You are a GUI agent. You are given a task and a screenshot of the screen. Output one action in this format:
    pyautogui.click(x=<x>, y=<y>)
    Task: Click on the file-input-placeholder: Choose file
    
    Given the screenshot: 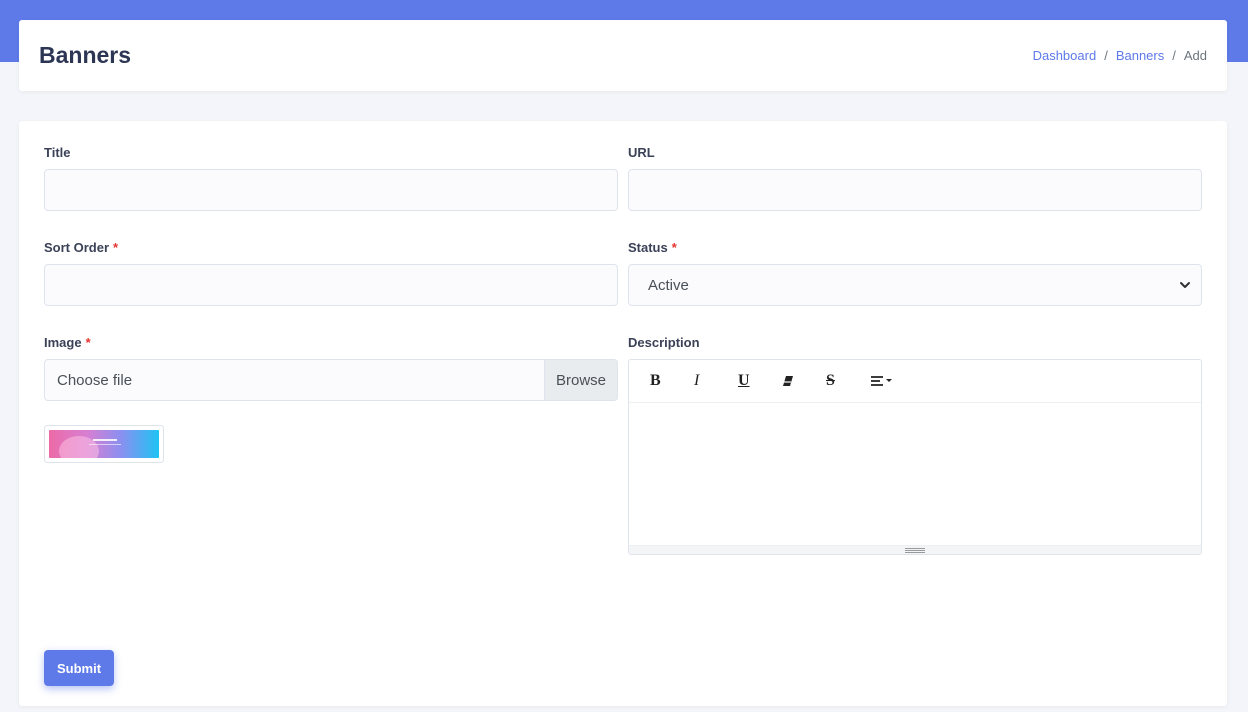 What is the action you would take?
    pyautogui.click(x=95, y=380)
    